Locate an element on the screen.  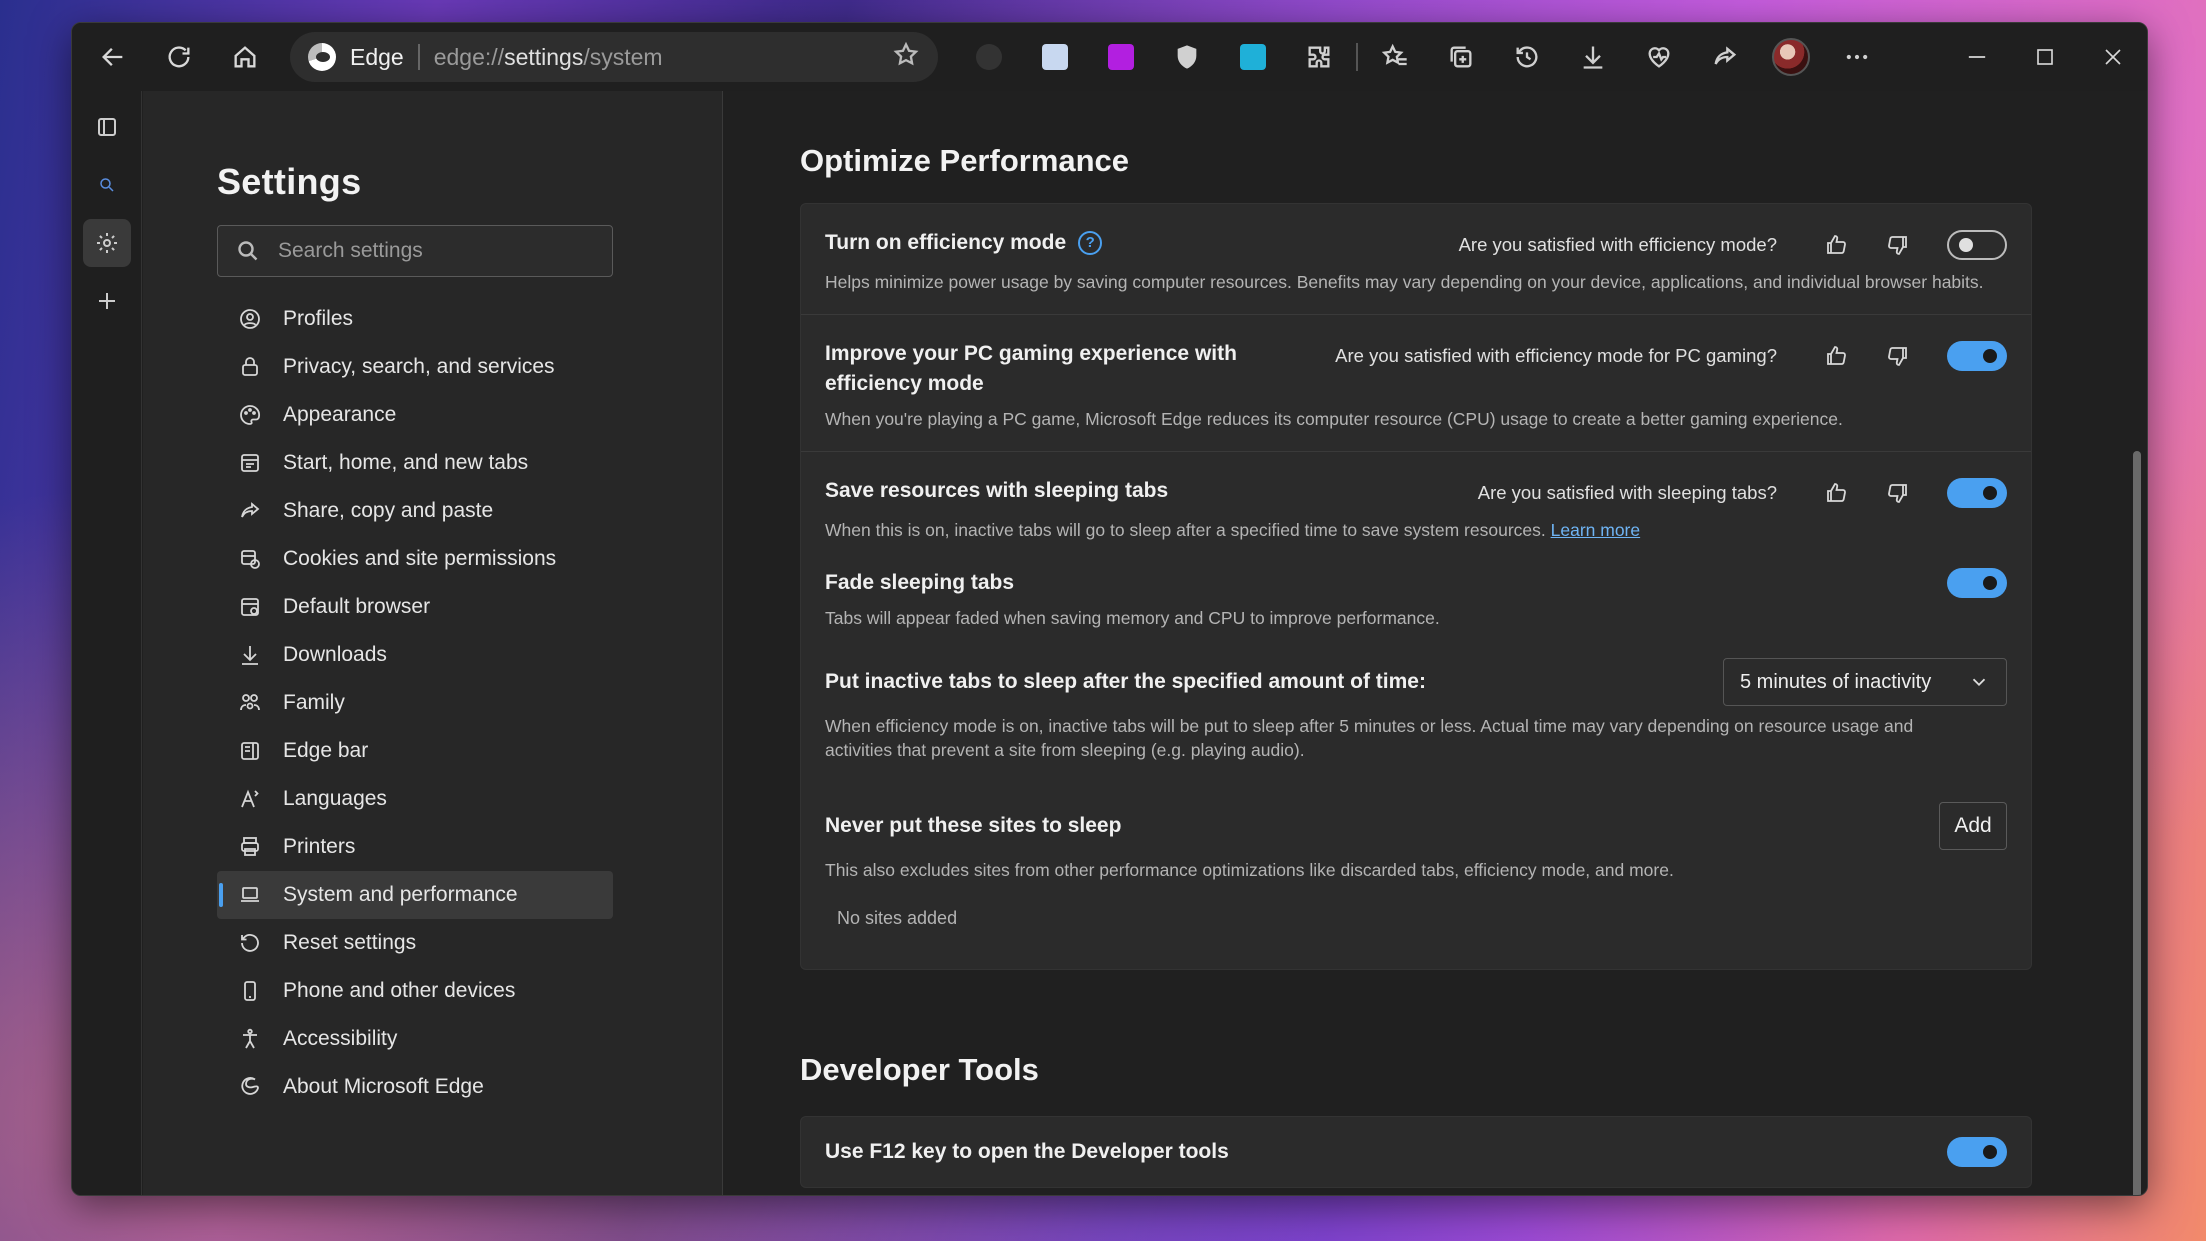
extensions-button is located at coordinates (1319, 57).